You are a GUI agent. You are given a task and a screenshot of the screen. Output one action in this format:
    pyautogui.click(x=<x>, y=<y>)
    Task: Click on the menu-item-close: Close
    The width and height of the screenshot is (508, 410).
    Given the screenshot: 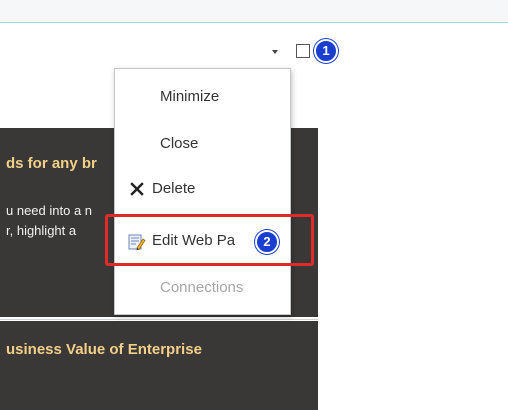 What is the action you would take?
    pyautogui.click(x=202, y=144)
    